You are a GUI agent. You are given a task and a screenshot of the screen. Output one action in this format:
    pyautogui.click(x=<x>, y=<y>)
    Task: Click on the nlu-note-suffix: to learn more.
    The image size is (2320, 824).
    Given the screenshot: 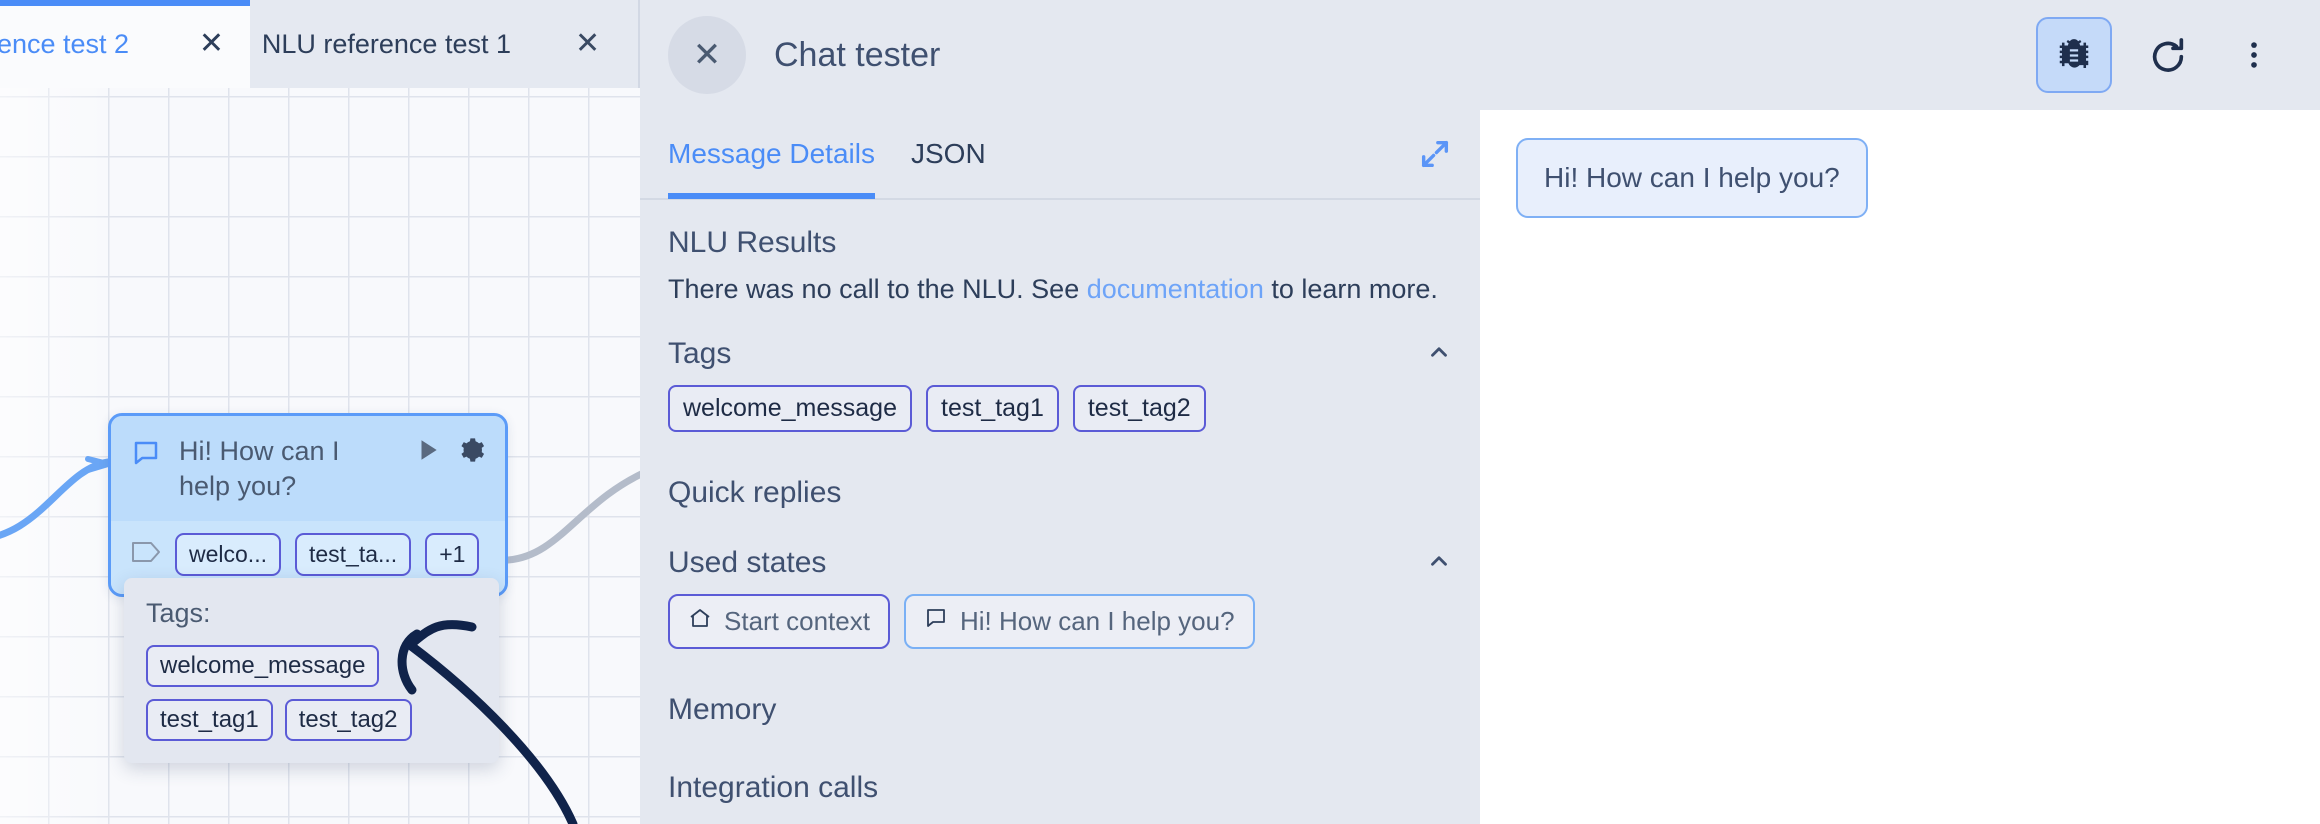 What is the action you would take?
    pyautogui.click(x=1350, y=289)
    